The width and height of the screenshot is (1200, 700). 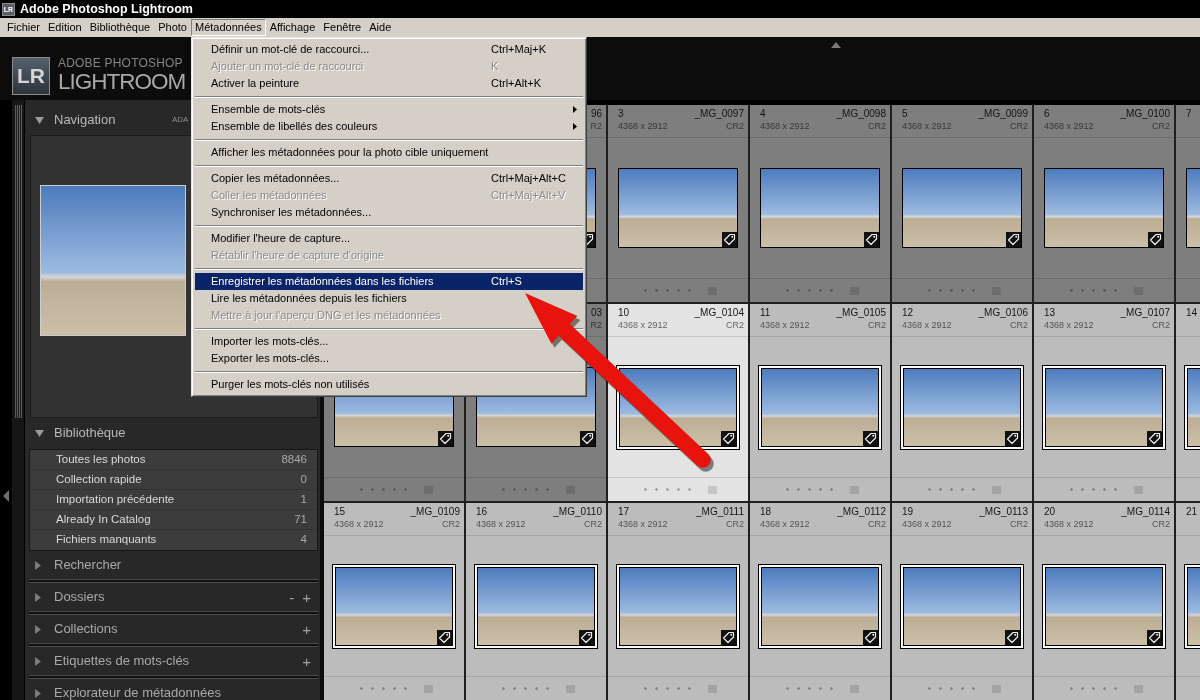 I want to click on item-count: 1, so click(x=303, y=499).